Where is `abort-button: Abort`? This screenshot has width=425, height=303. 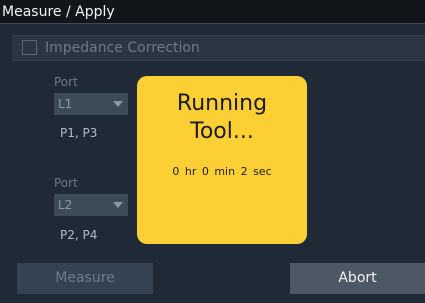
abort-button: Abort is located at coordinates (357, 278).